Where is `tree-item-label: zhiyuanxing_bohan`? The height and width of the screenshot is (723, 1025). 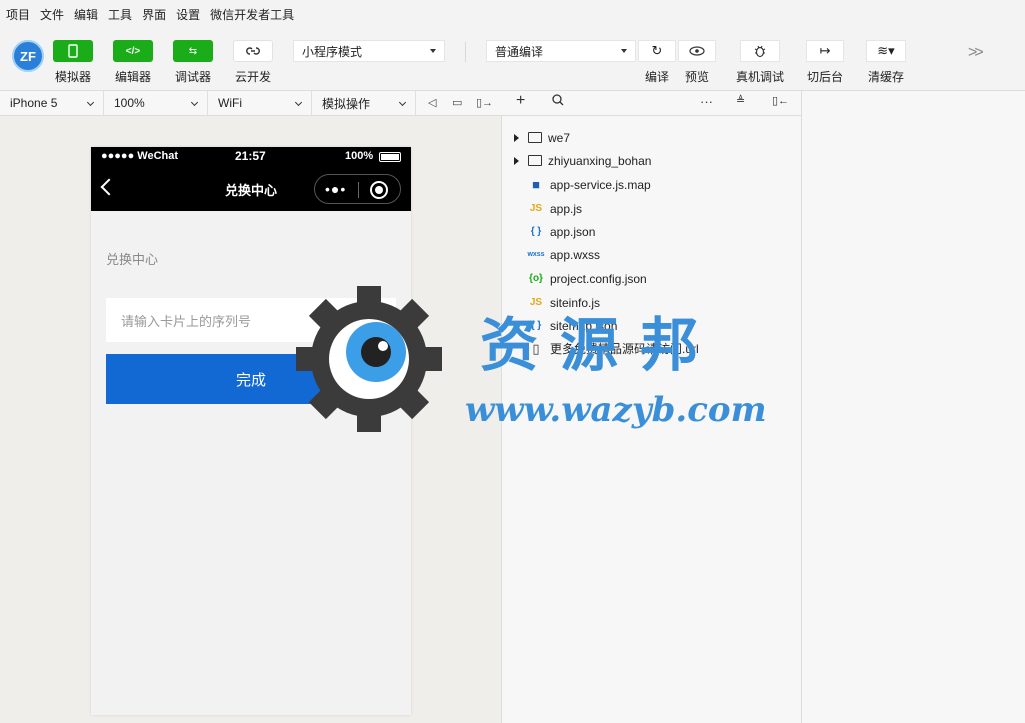
tree-item-label: zhiyuanxing_bohan is located at coordinates (600, 160).